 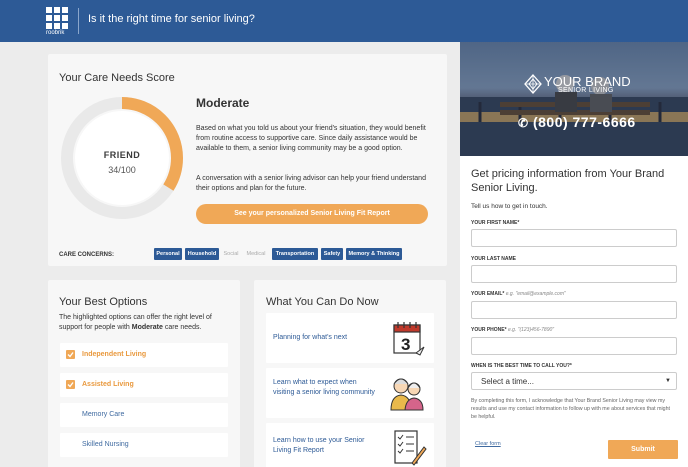 What do you see at coordinates (168, 254) in the screenshot?
I see `concern-tag-personal: Personal` at bounding box center [168, 254].